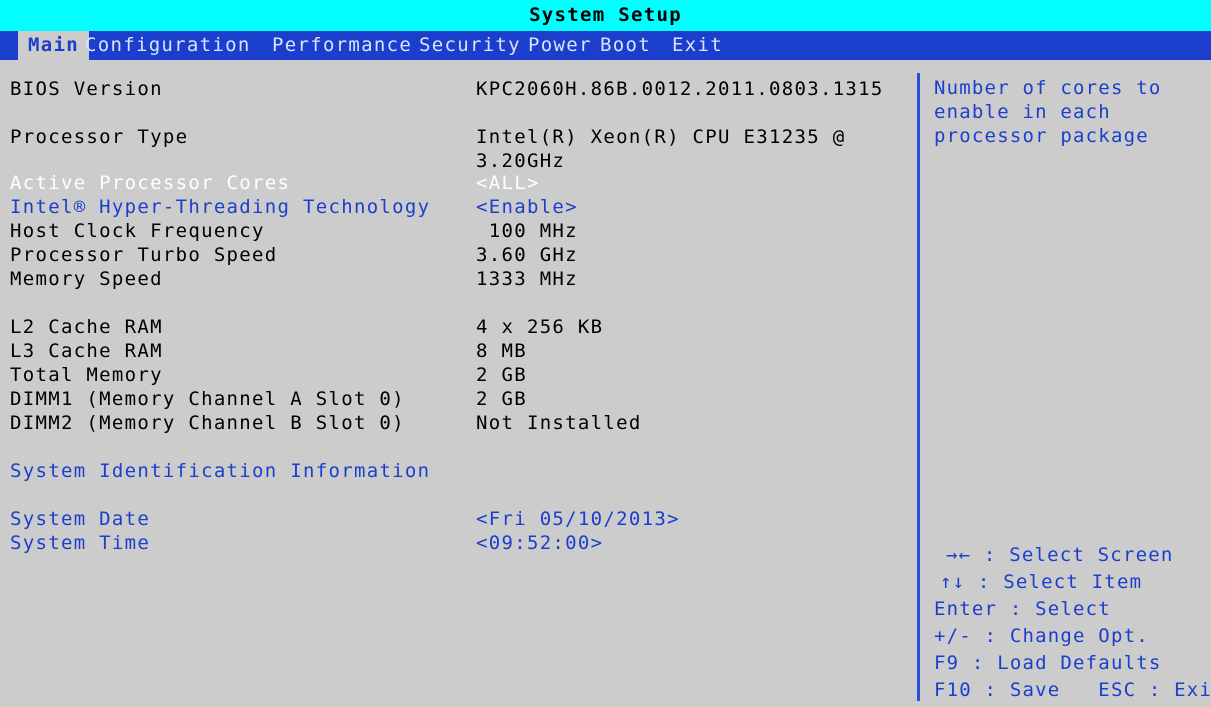 The width and height of the screenshot is (1211, 707). Describe the element at coordinates (521, 161) in the screenshot. I see `setting-value-continued: 3.20GHz` at that location.